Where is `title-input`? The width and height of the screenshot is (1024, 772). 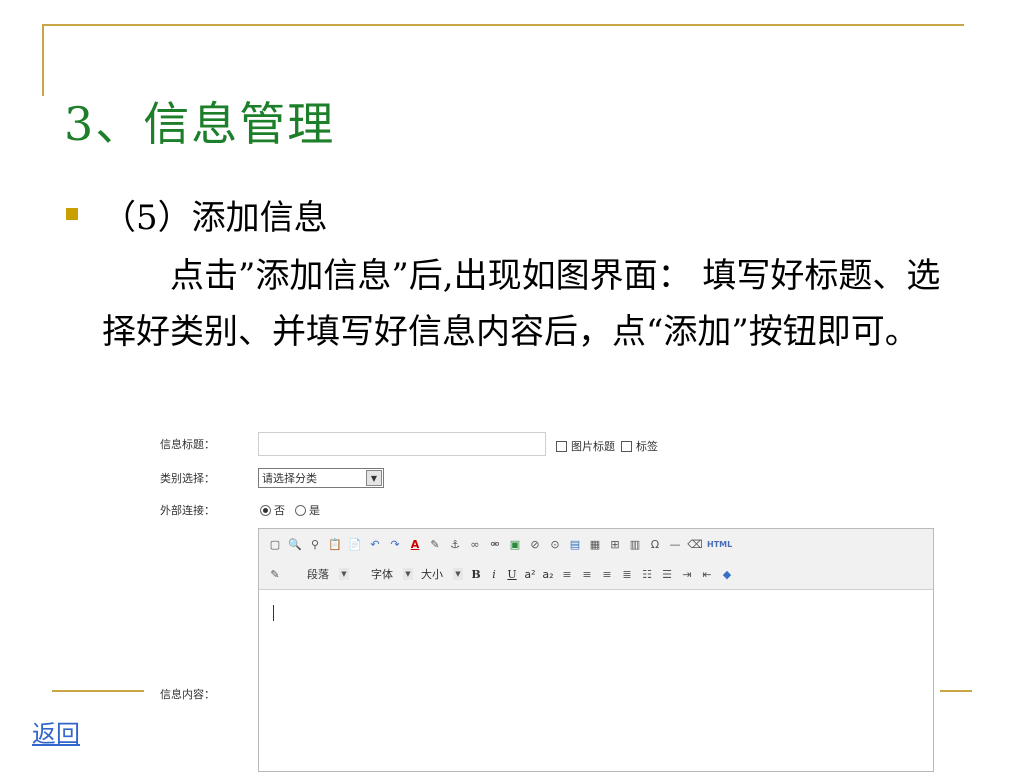
title-input is located at coordinates (402, 444).